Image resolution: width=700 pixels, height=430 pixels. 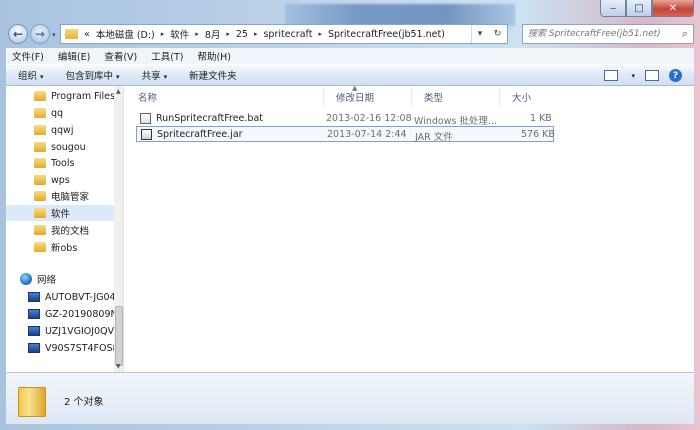 What do you see at coordinates (151, 76) in the screenshot?
I see `share-label: 共享` at bounding box center [151, 76].